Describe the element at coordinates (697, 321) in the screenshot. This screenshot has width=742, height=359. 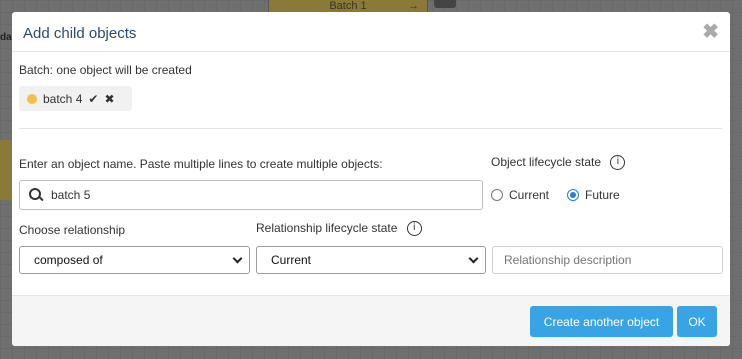
I see `ok-button: OK` at that location.